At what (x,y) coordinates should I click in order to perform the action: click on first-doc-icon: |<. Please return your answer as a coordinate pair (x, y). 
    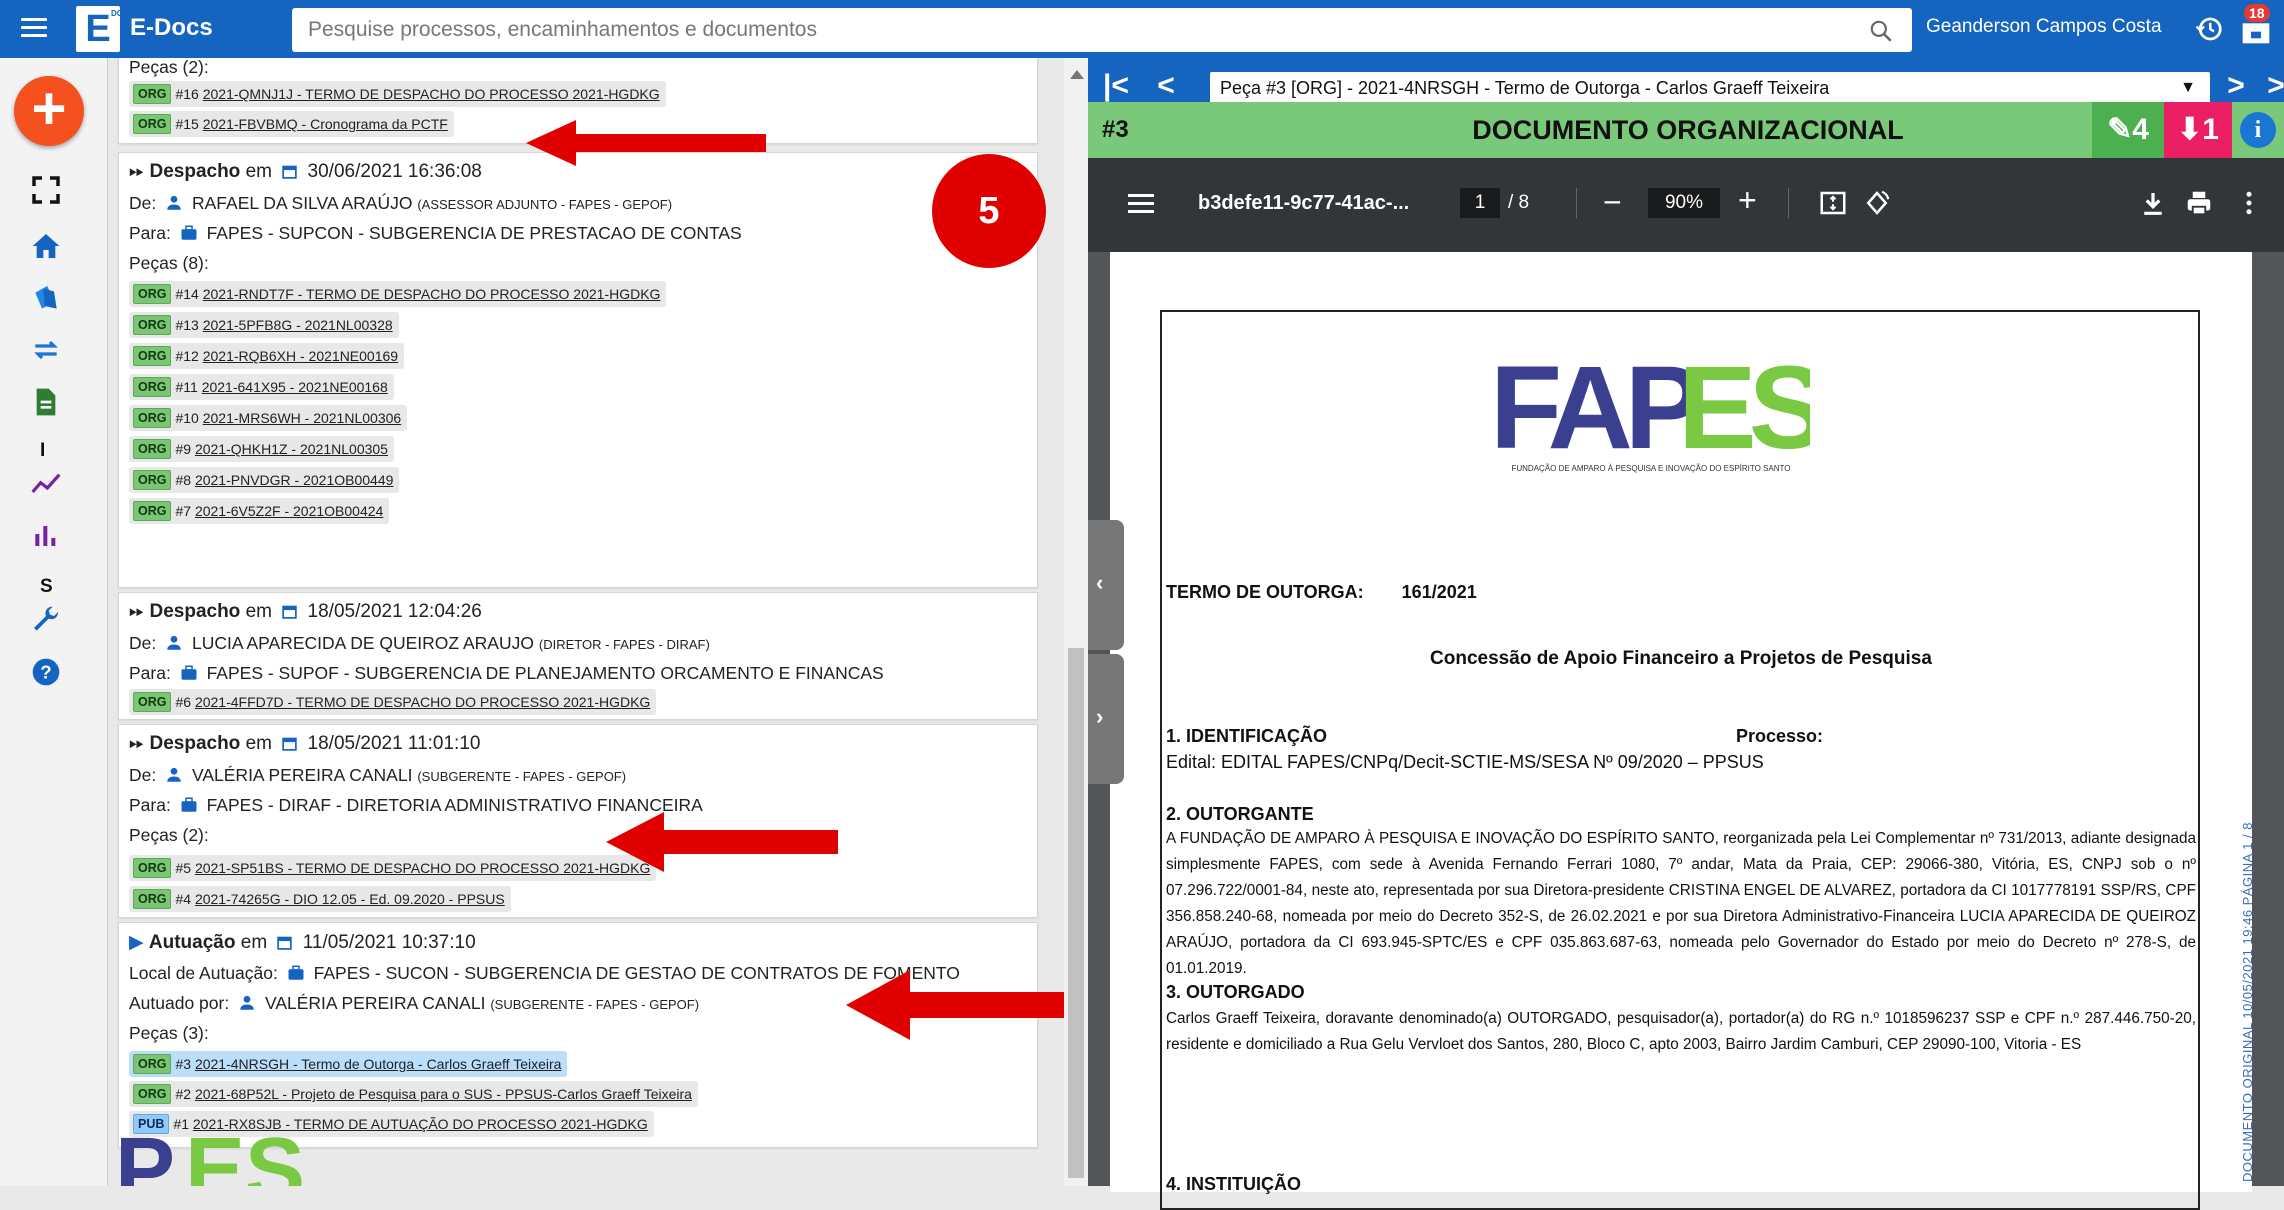
    Looking at the image, I should click on (1116, 86).